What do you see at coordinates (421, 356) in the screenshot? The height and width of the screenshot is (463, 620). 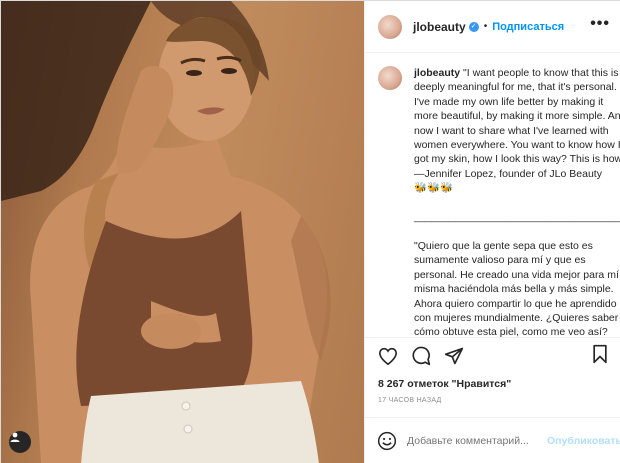 I see `comment-icon` at bounding box center [421, 356].